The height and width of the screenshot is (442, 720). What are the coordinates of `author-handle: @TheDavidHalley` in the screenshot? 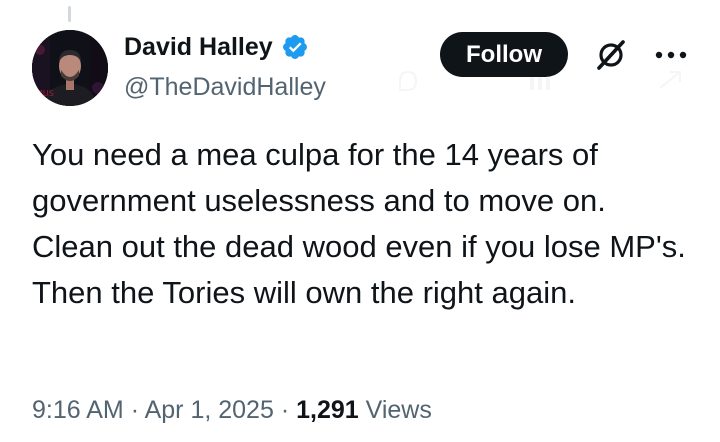 It's located at (225, 87).